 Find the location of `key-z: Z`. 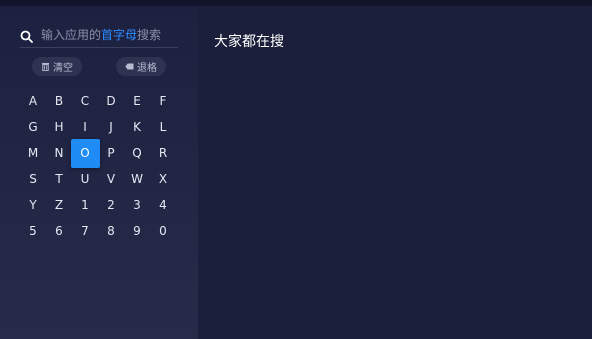

key-z: Z is located at coordinates (59, 205).